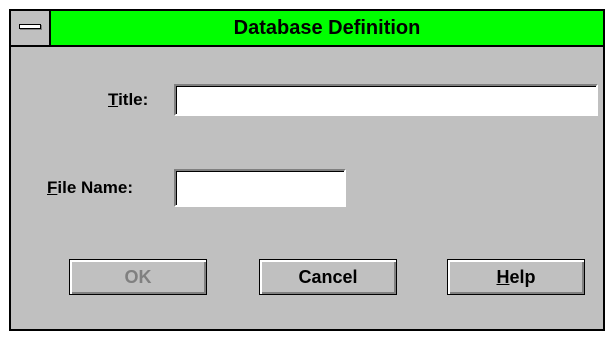  What do you see at coordinates (516, 277) in the screenshot?
I see `help-button: Help` at bounding box center [516, 277].